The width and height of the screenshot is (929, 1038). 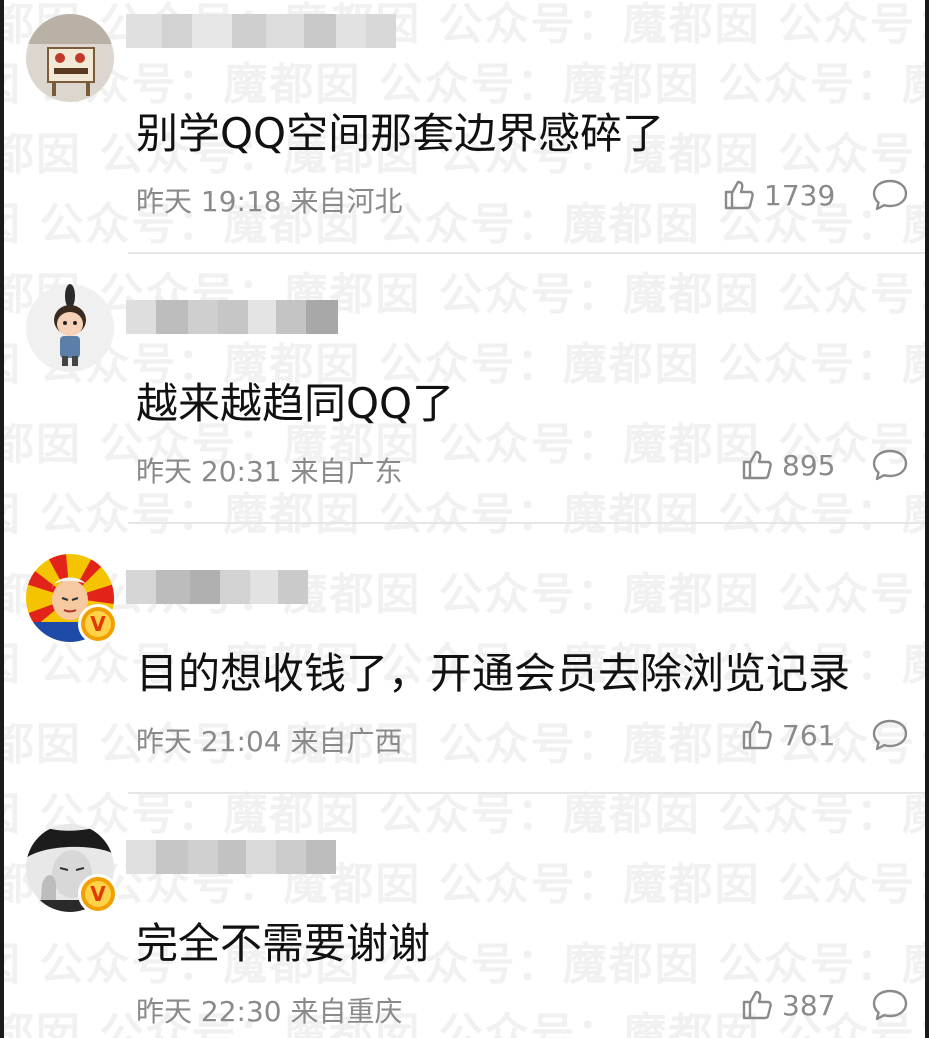 What do you see at coordinates (269, 1011) in the screenshot?
I see `comment-time-location: 昨天 22:30 来自重庆` at bounding box center [269, 1011].